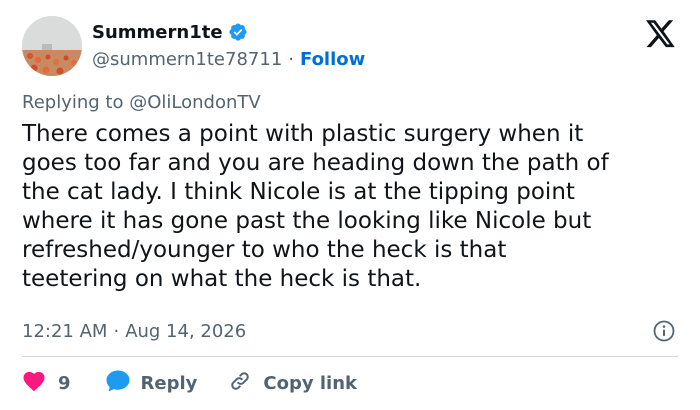 Image resolution: width=700 pixels, height=410 pixels. I want to click on flower-field-avatar, so click(52, 46).